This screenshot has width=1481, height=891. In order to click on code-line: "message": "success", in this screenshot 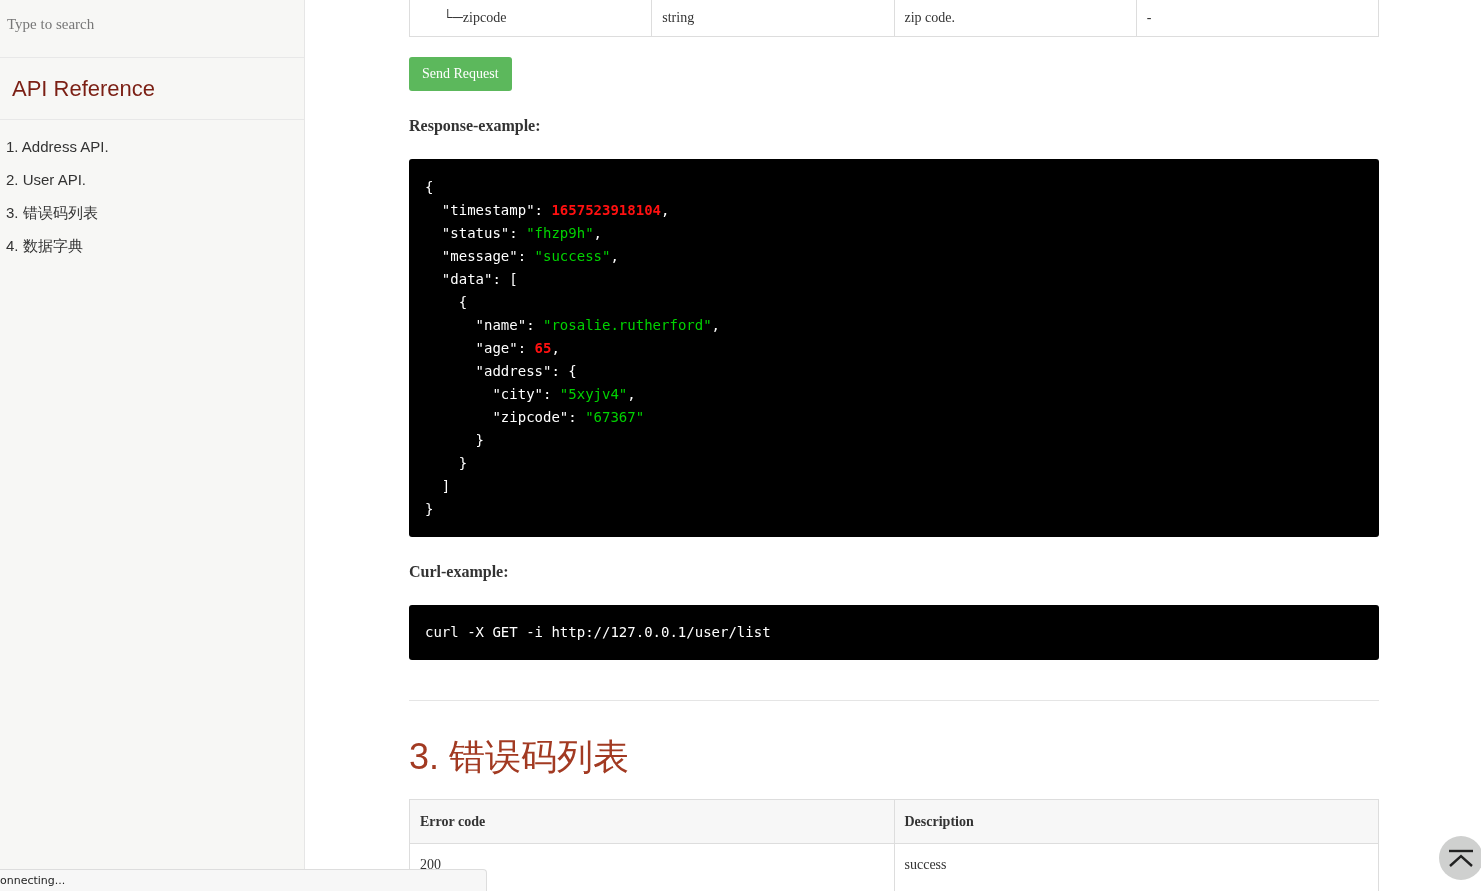, I will do `click(530, 256)`.